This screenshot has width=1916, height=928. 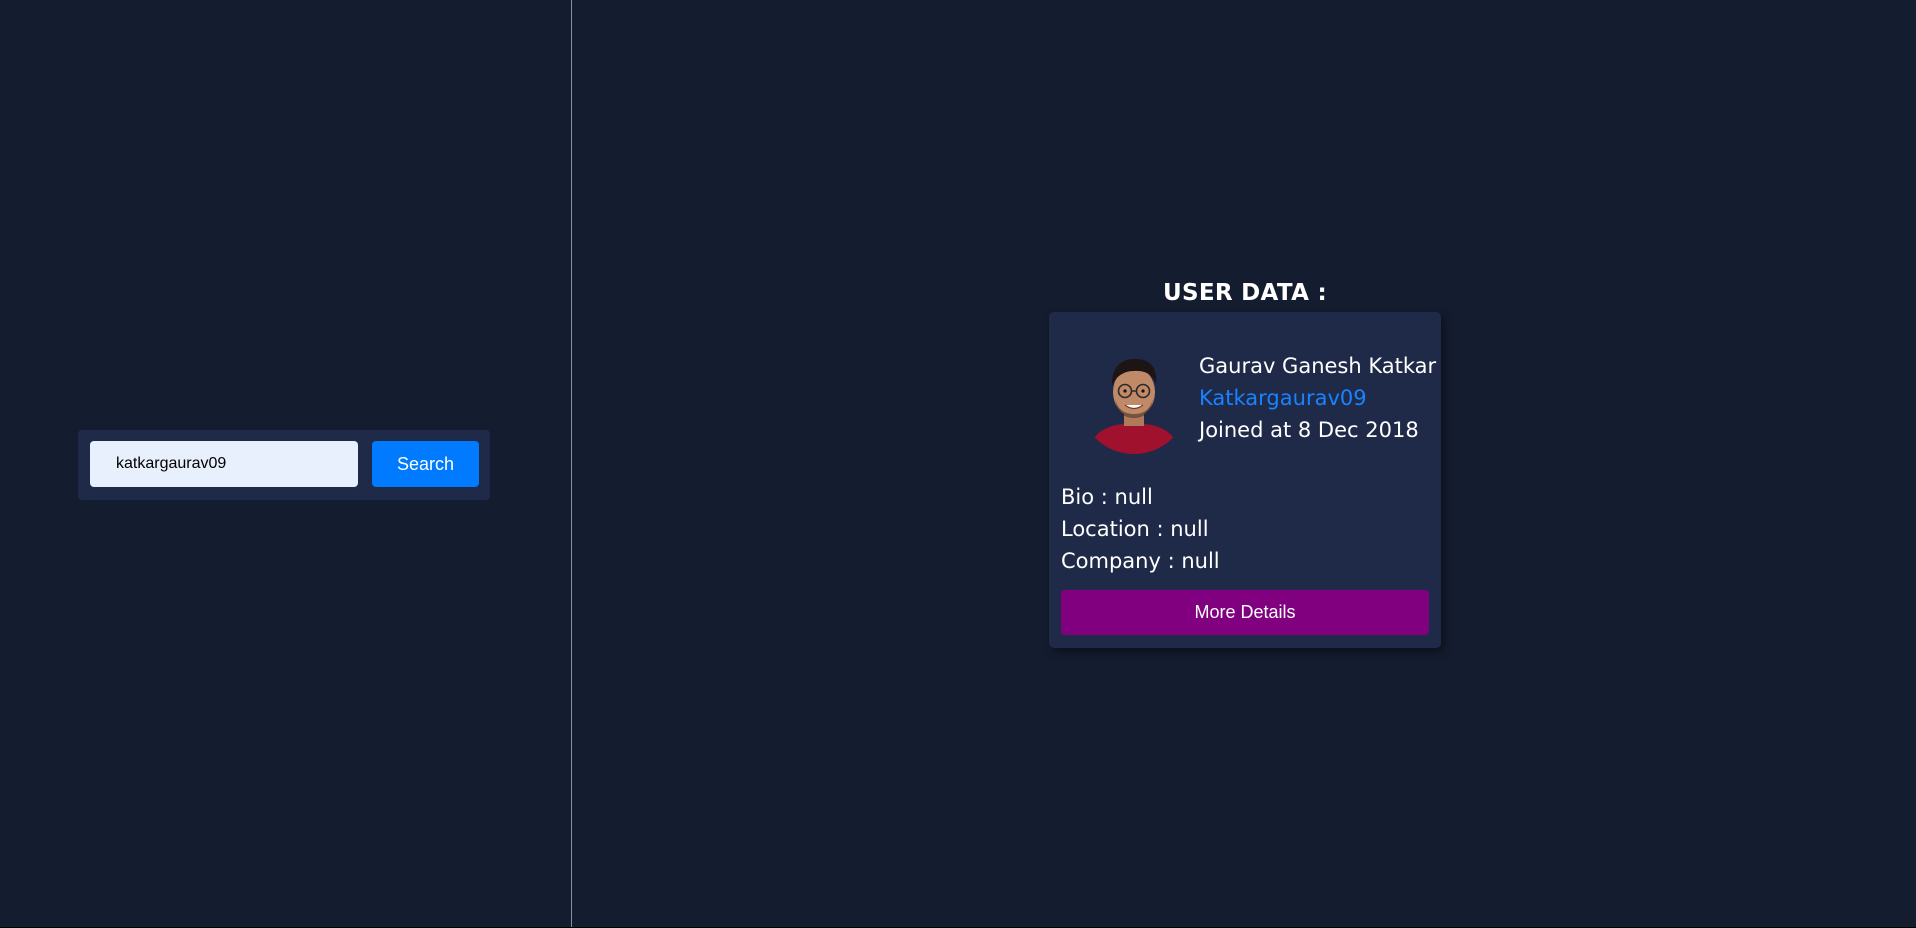 What do you see at coordinates (425, 464) in the screenshot?
I see `search-button: Search` at bounding box center [425, 464].